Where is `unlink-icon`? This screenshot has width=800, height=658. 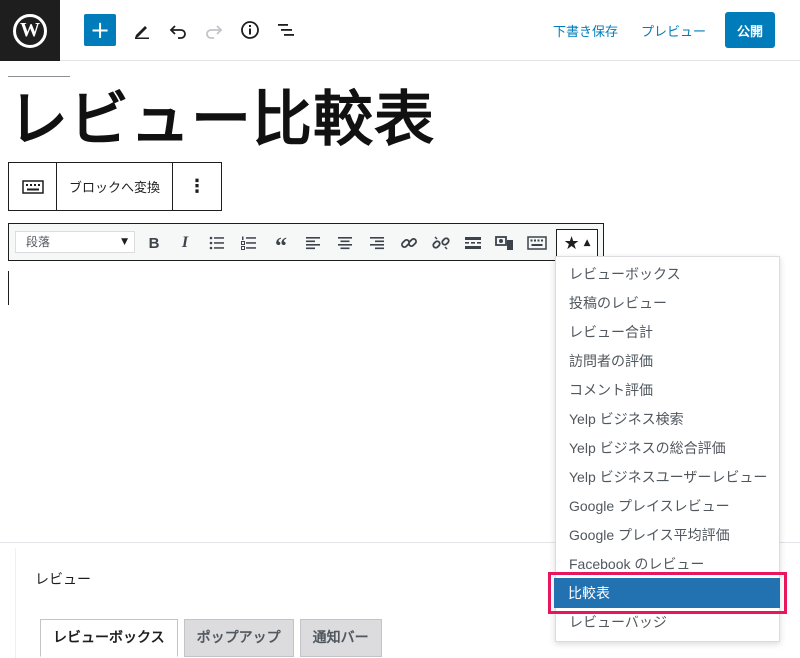
unlink-icon is located at coordinates (441, 243).